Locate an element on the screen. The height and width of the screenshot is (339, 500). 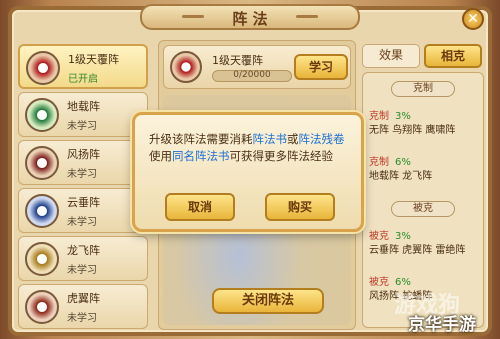
restrain-names-2: 地载阵 龙飞阵 is located at coordinates (401, 176).